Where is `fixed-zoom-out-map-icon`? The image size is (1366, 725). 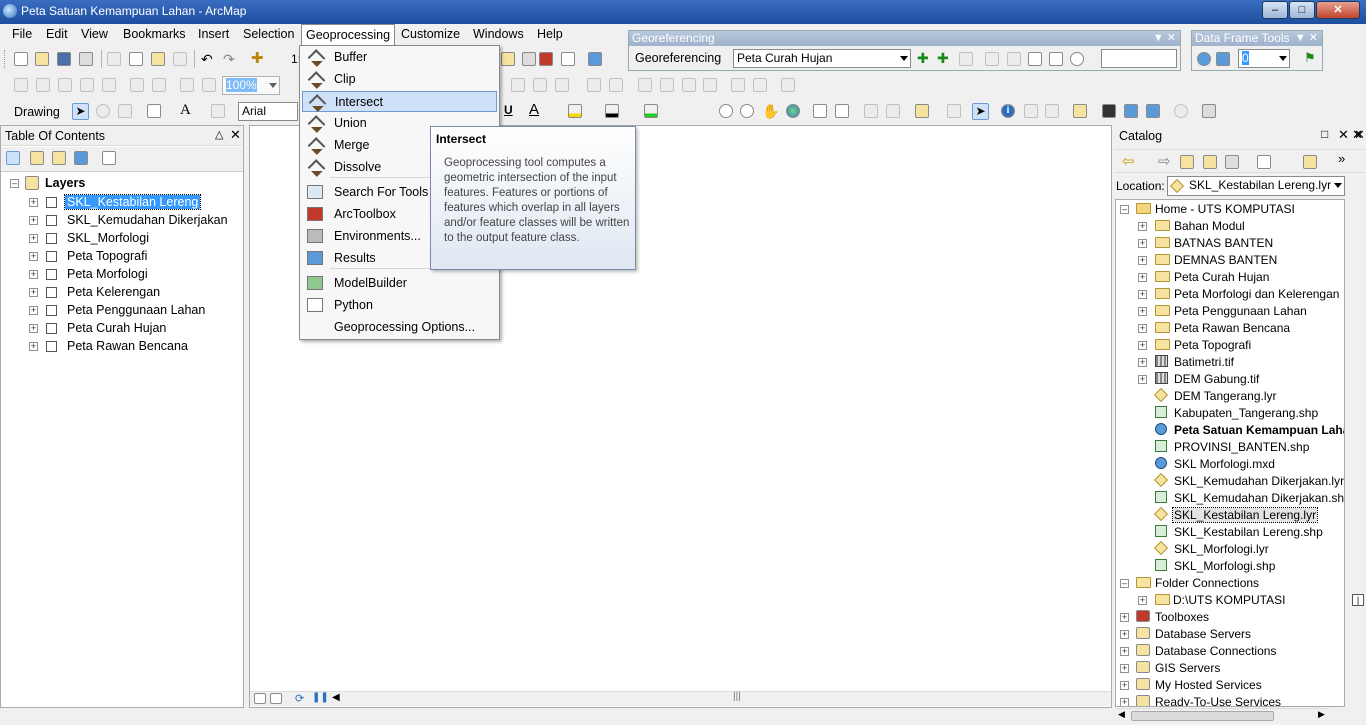
fixed-zoom-out-map-icon is located at coordinates (842, 111).